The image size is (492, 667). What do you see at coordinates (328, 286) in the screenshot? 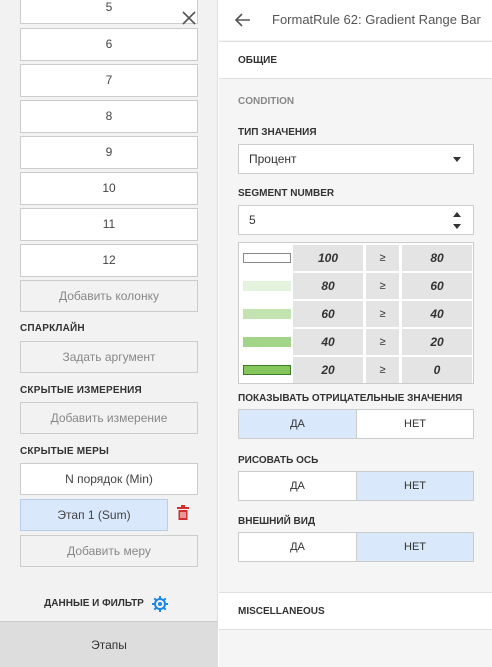
I see `range-from: 80` at bounding box center [328, 286].